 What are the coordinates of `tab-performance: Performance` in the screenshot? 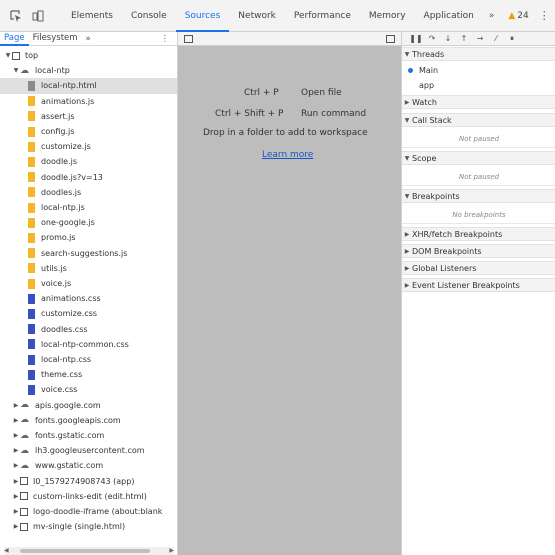 It's located at (322, 16).